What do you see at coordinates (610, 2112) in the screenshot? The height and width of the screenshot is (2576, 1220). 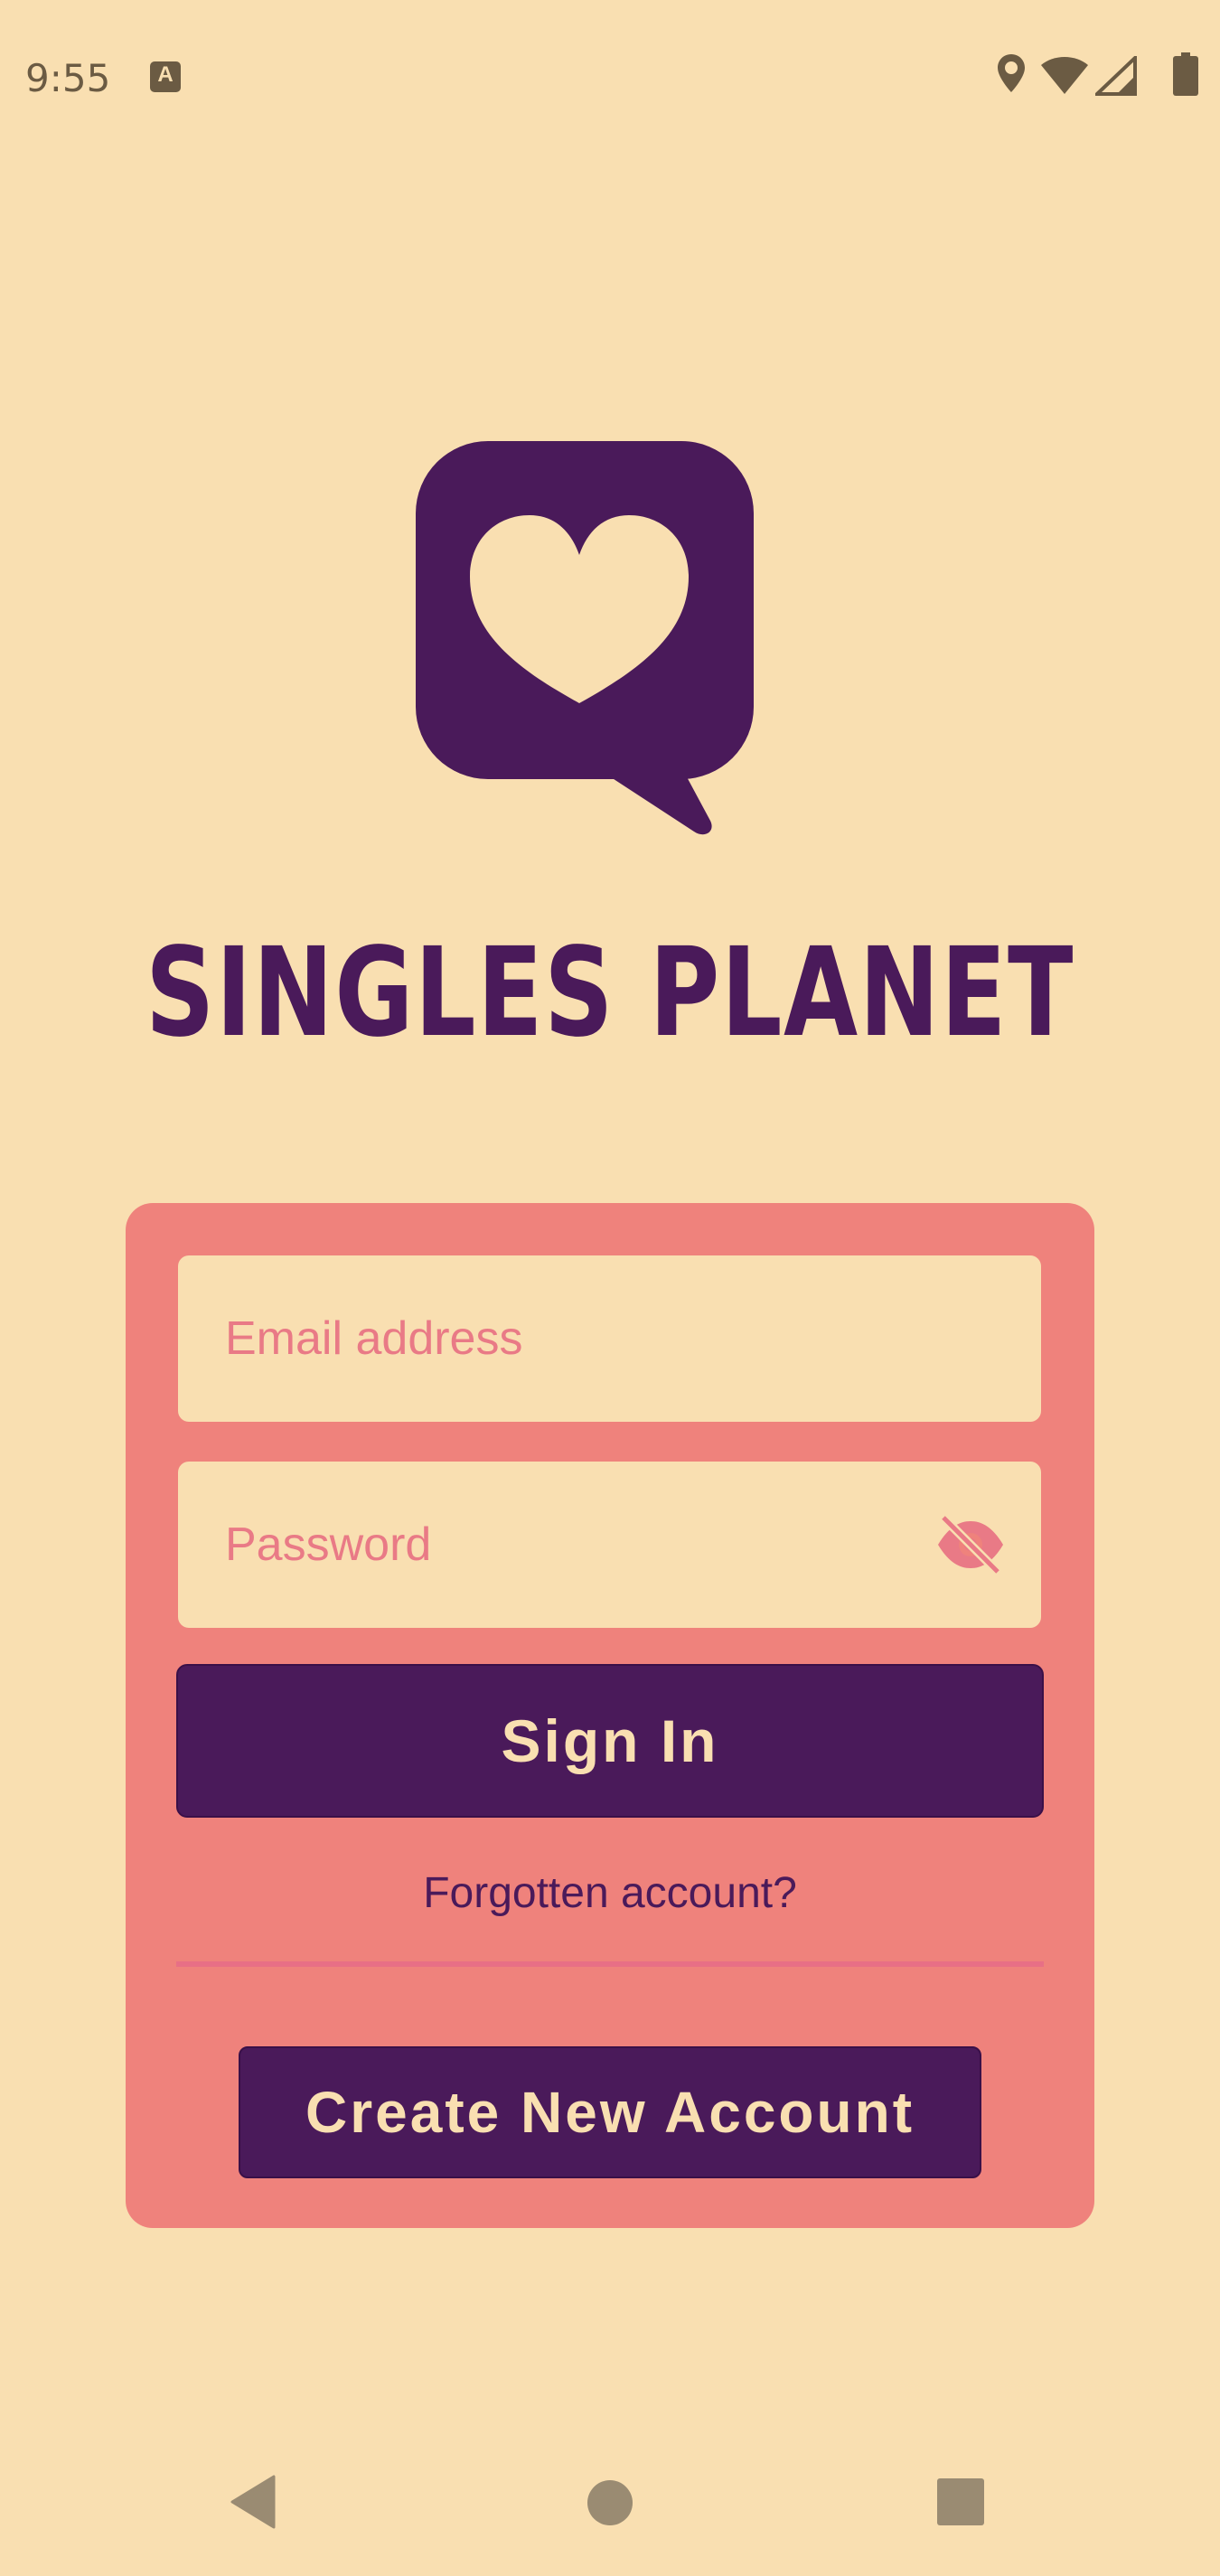 I see `create-account-button: Create New Account` at bounding box center [610, 2112].